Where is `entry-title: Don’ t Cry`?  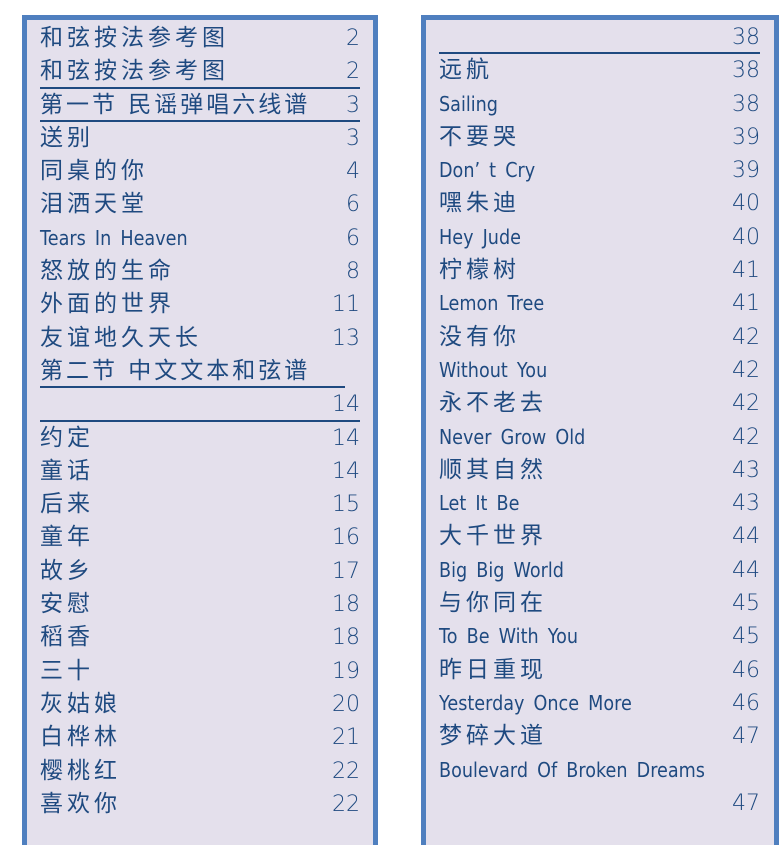
entry-title: Don’ t Cry is located at coordinates (487, 170).